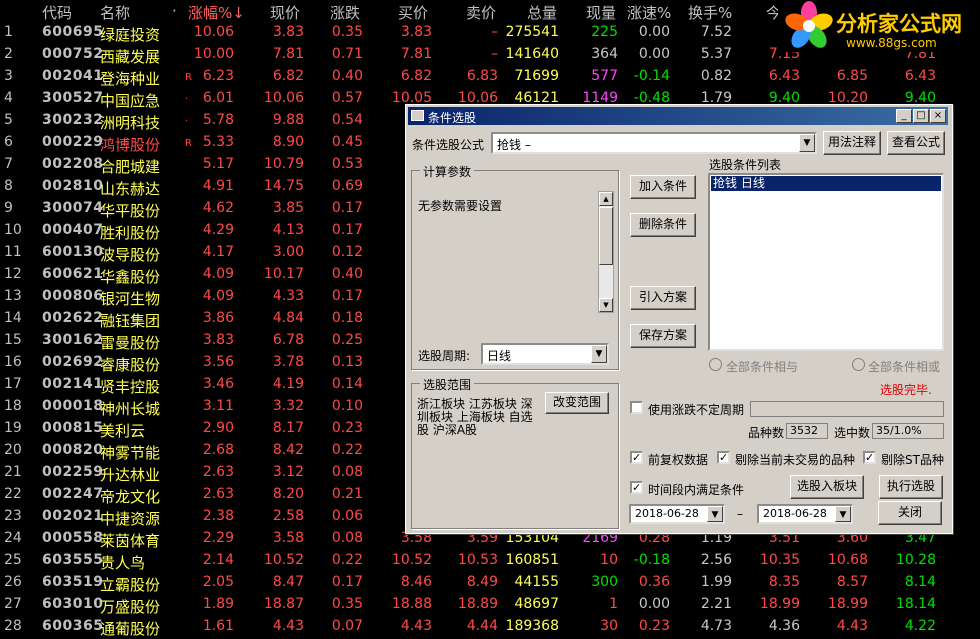 This screenshot has height=639, width=980. I want to click on current-volume: 10, so click(609, 560).